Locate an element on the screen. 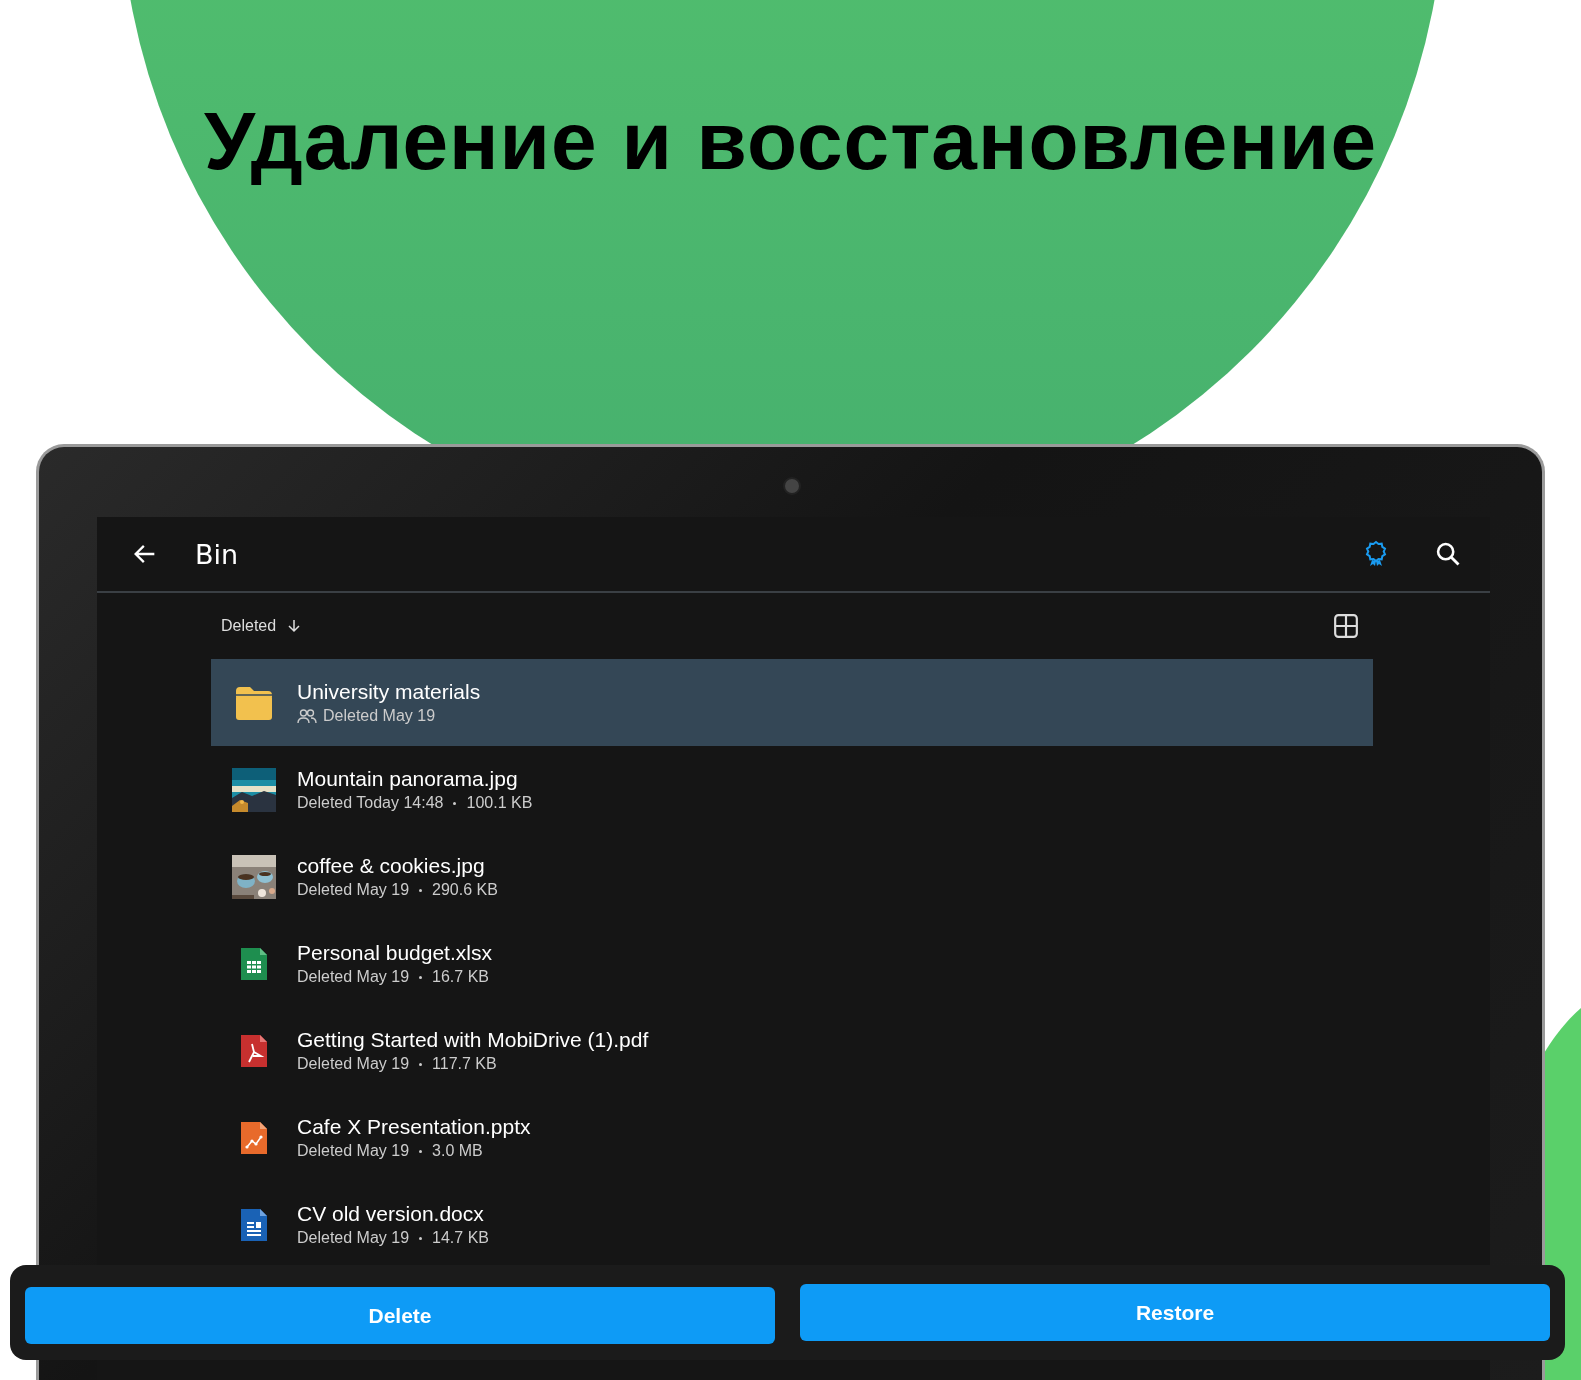  file-size: 3.0 MB is located at coordinates (457, 1151).